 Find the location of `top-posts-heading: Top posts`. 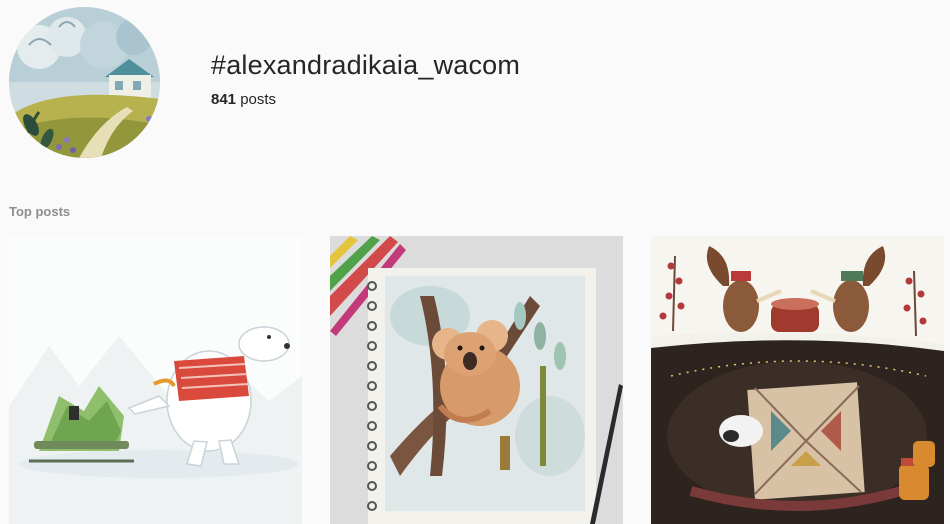

top-posts-heading: Top posts is located at coordinates (40, 211).